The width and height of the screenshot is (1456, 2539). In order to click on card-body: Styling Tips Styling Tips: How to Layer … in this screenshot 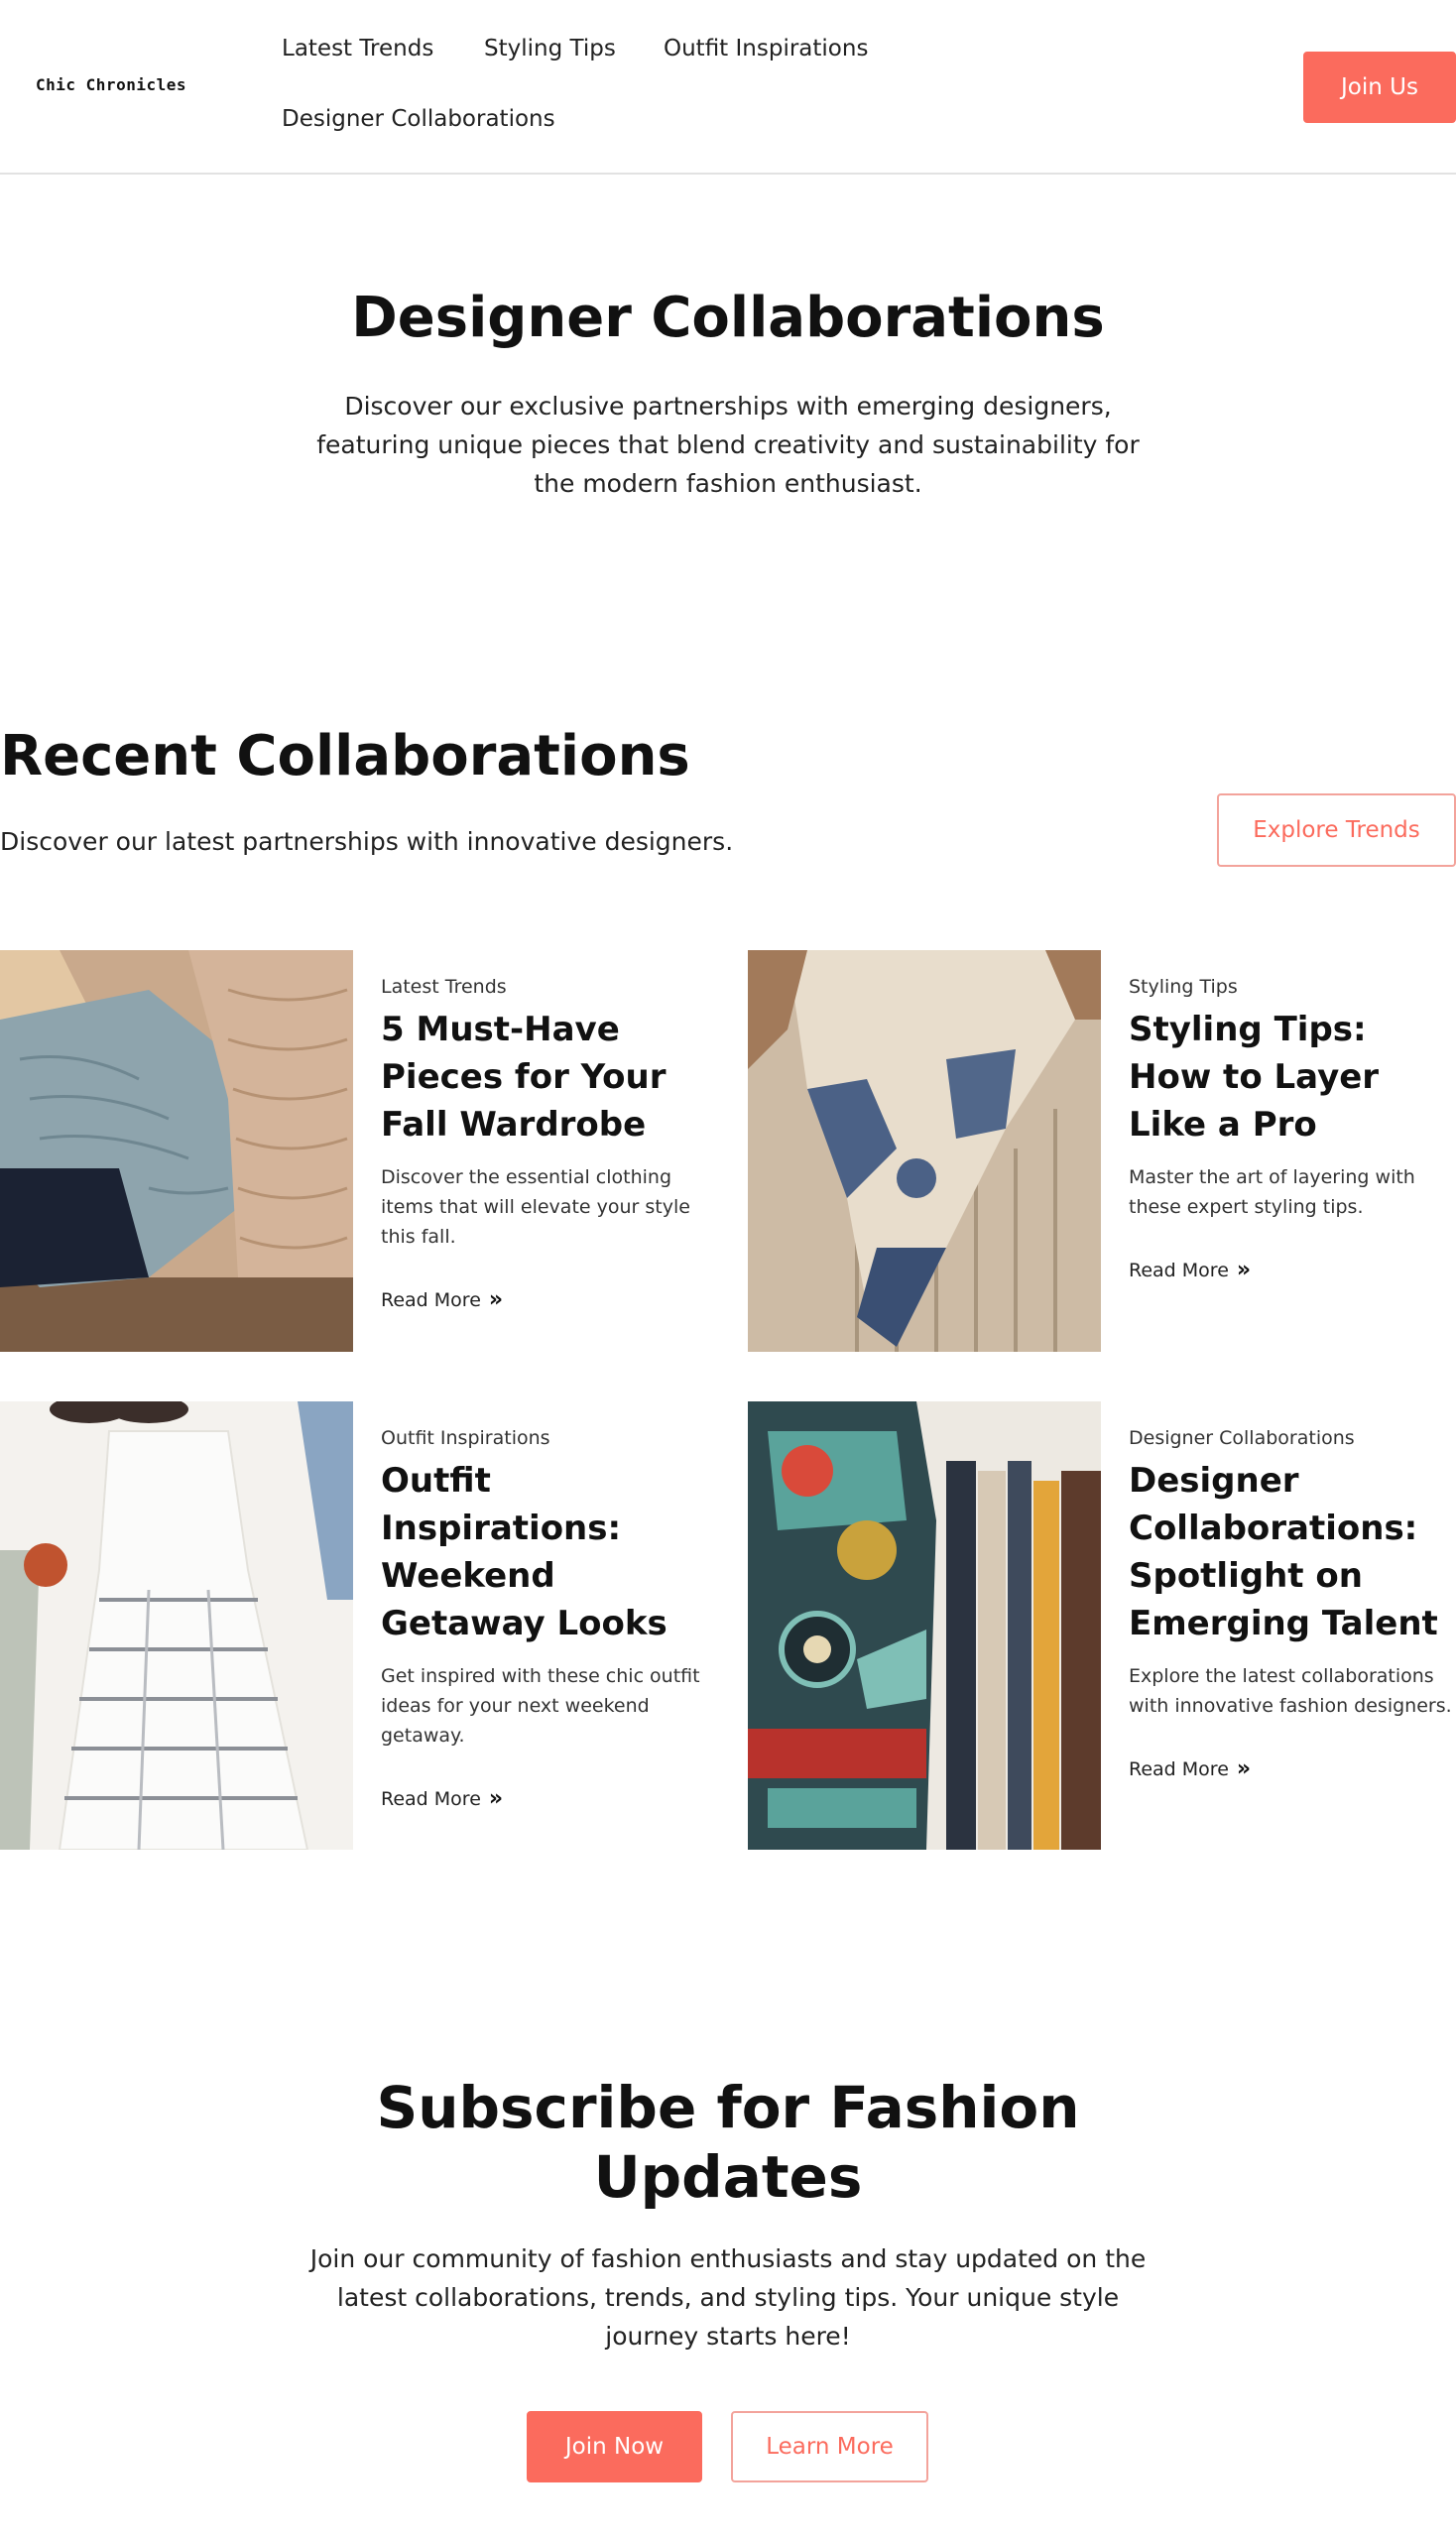, I will do `click(1292, 1129)`.